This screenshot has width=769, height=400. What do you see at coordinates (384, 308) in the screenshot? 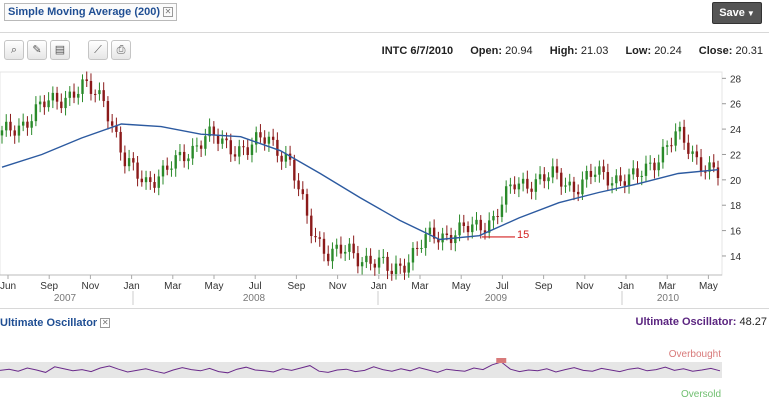
I see `panel-divider` at bounding box center [384, 308].